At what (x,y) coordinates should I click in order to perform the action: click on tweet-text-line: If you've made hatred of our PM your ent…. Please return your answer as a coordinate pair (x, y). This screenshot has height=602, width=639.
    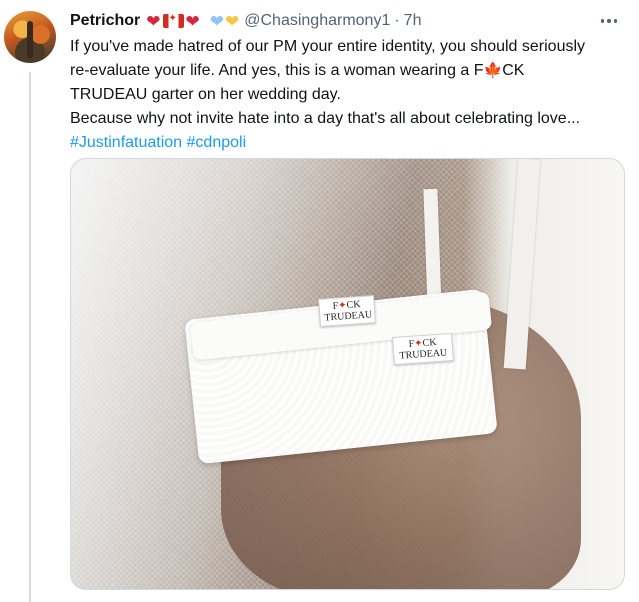
    Looking at the image, I should click on (328, 46).